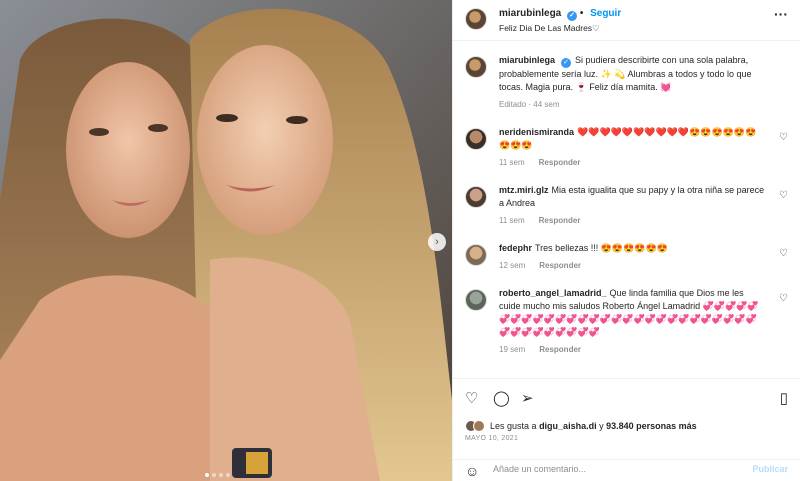 This screenshot has width=800, height=481. I want to click on comment-time: 12 sem, so click(512, 265).